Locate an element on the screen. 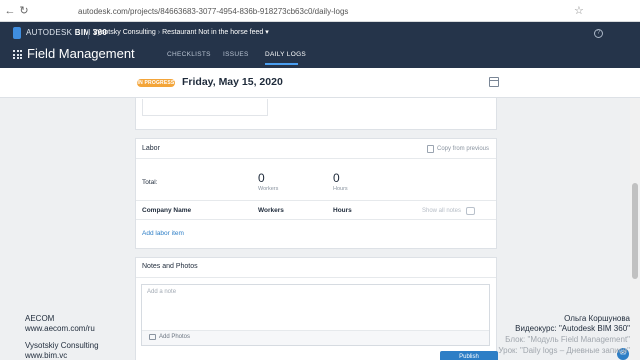  note-placeholder: Add a note is located at coordinates (162, 292).